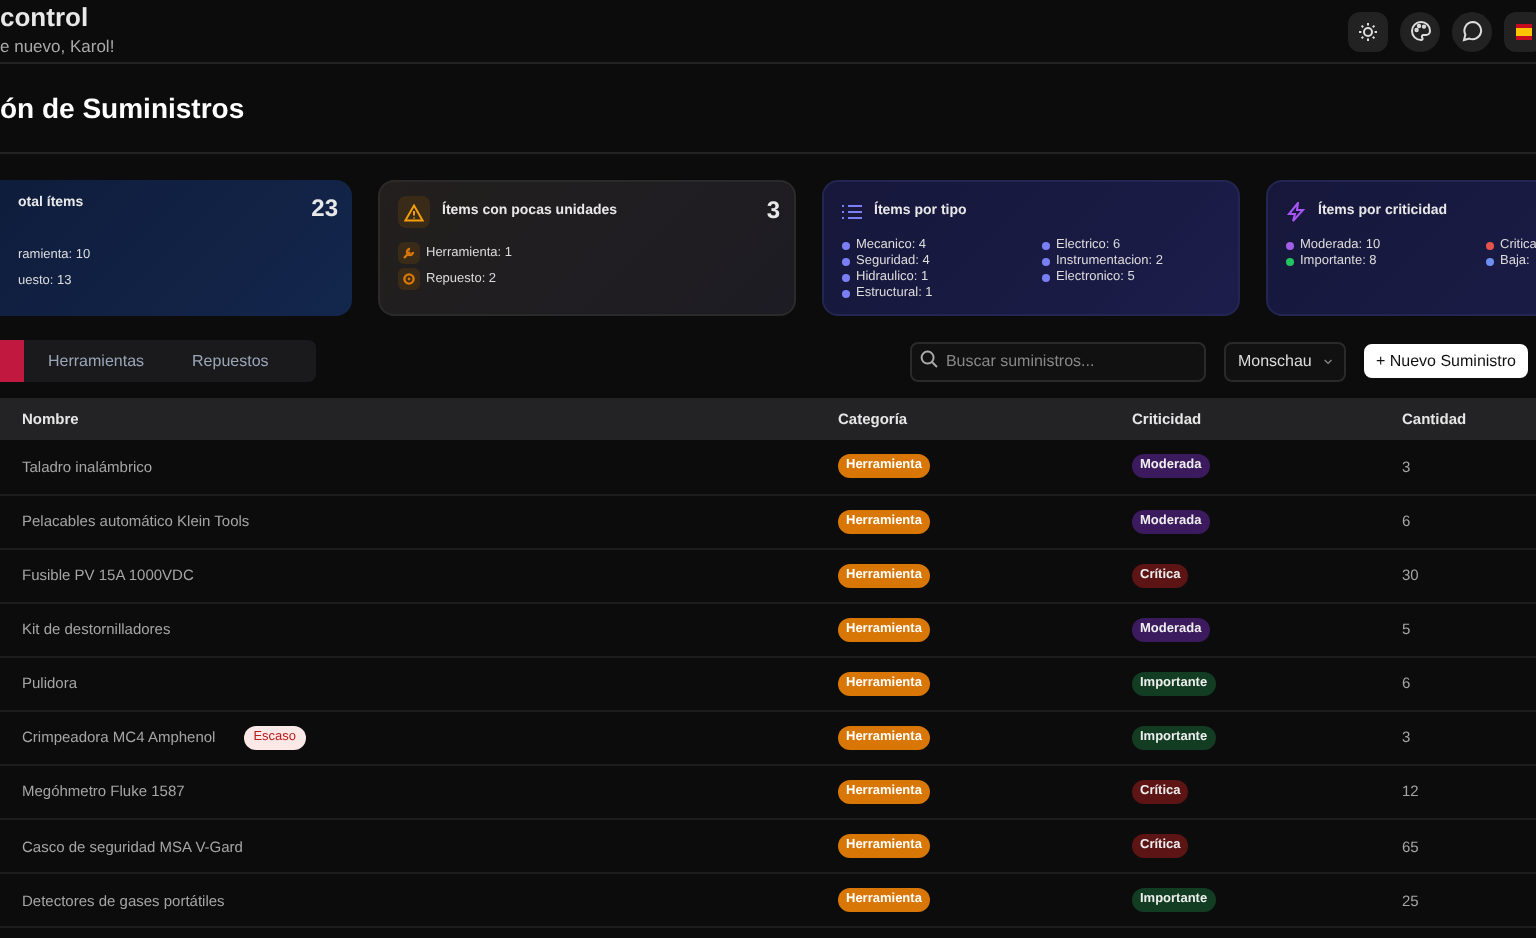 This screenshot has width=1536, height=938. What do you see at coordinates (1284, 361) in the screenshot?
I see `location-select: Monschau` at bounding box center [1284, 361].